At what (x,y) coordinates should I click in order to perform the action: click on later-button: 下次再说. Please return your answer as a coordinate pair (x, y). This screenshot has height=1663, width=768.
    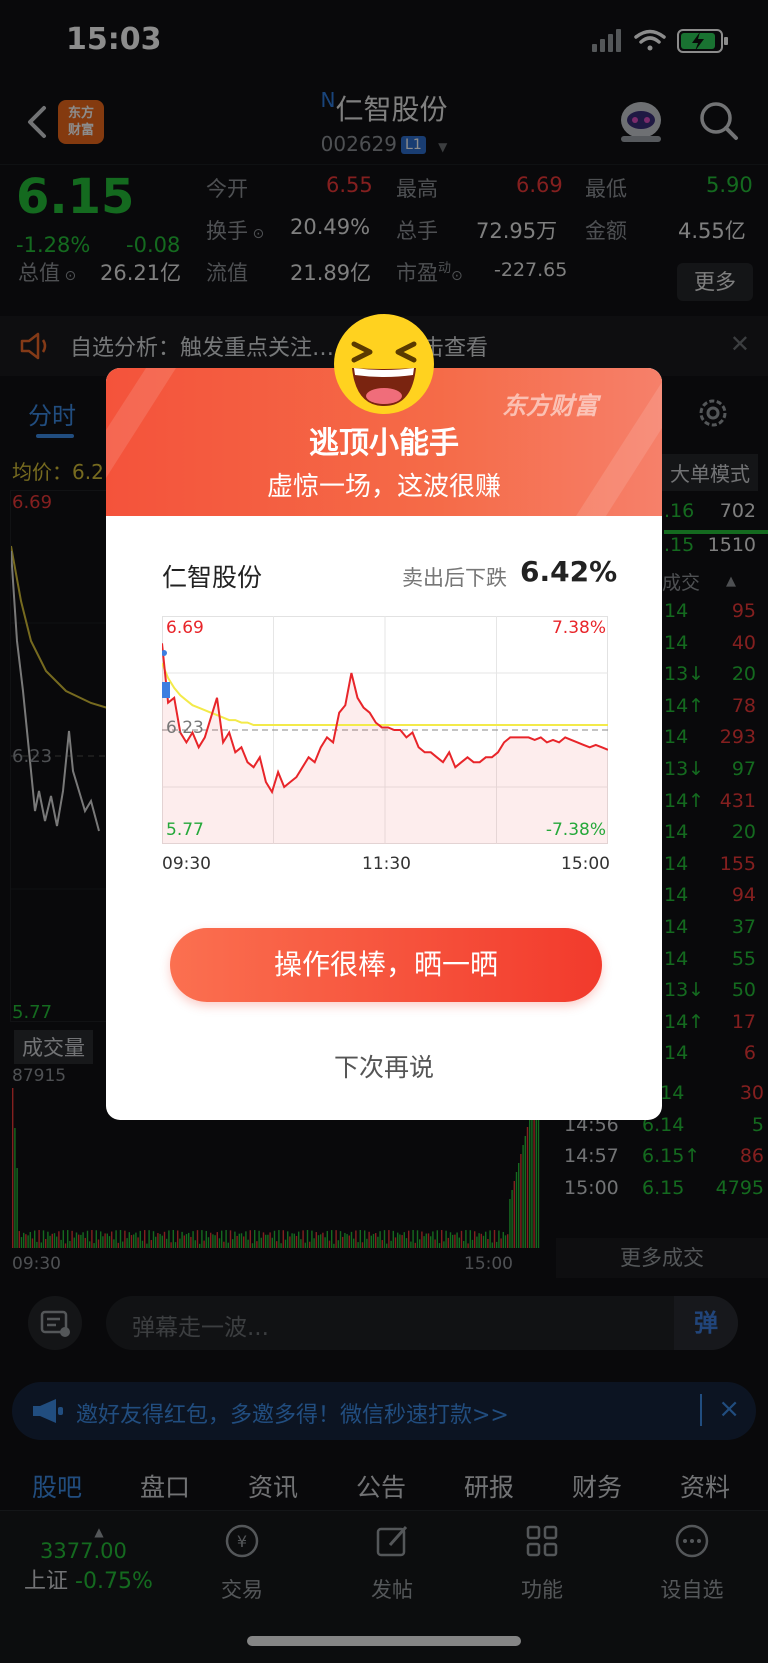
    Looking at the image, I should click on (384, 1066).